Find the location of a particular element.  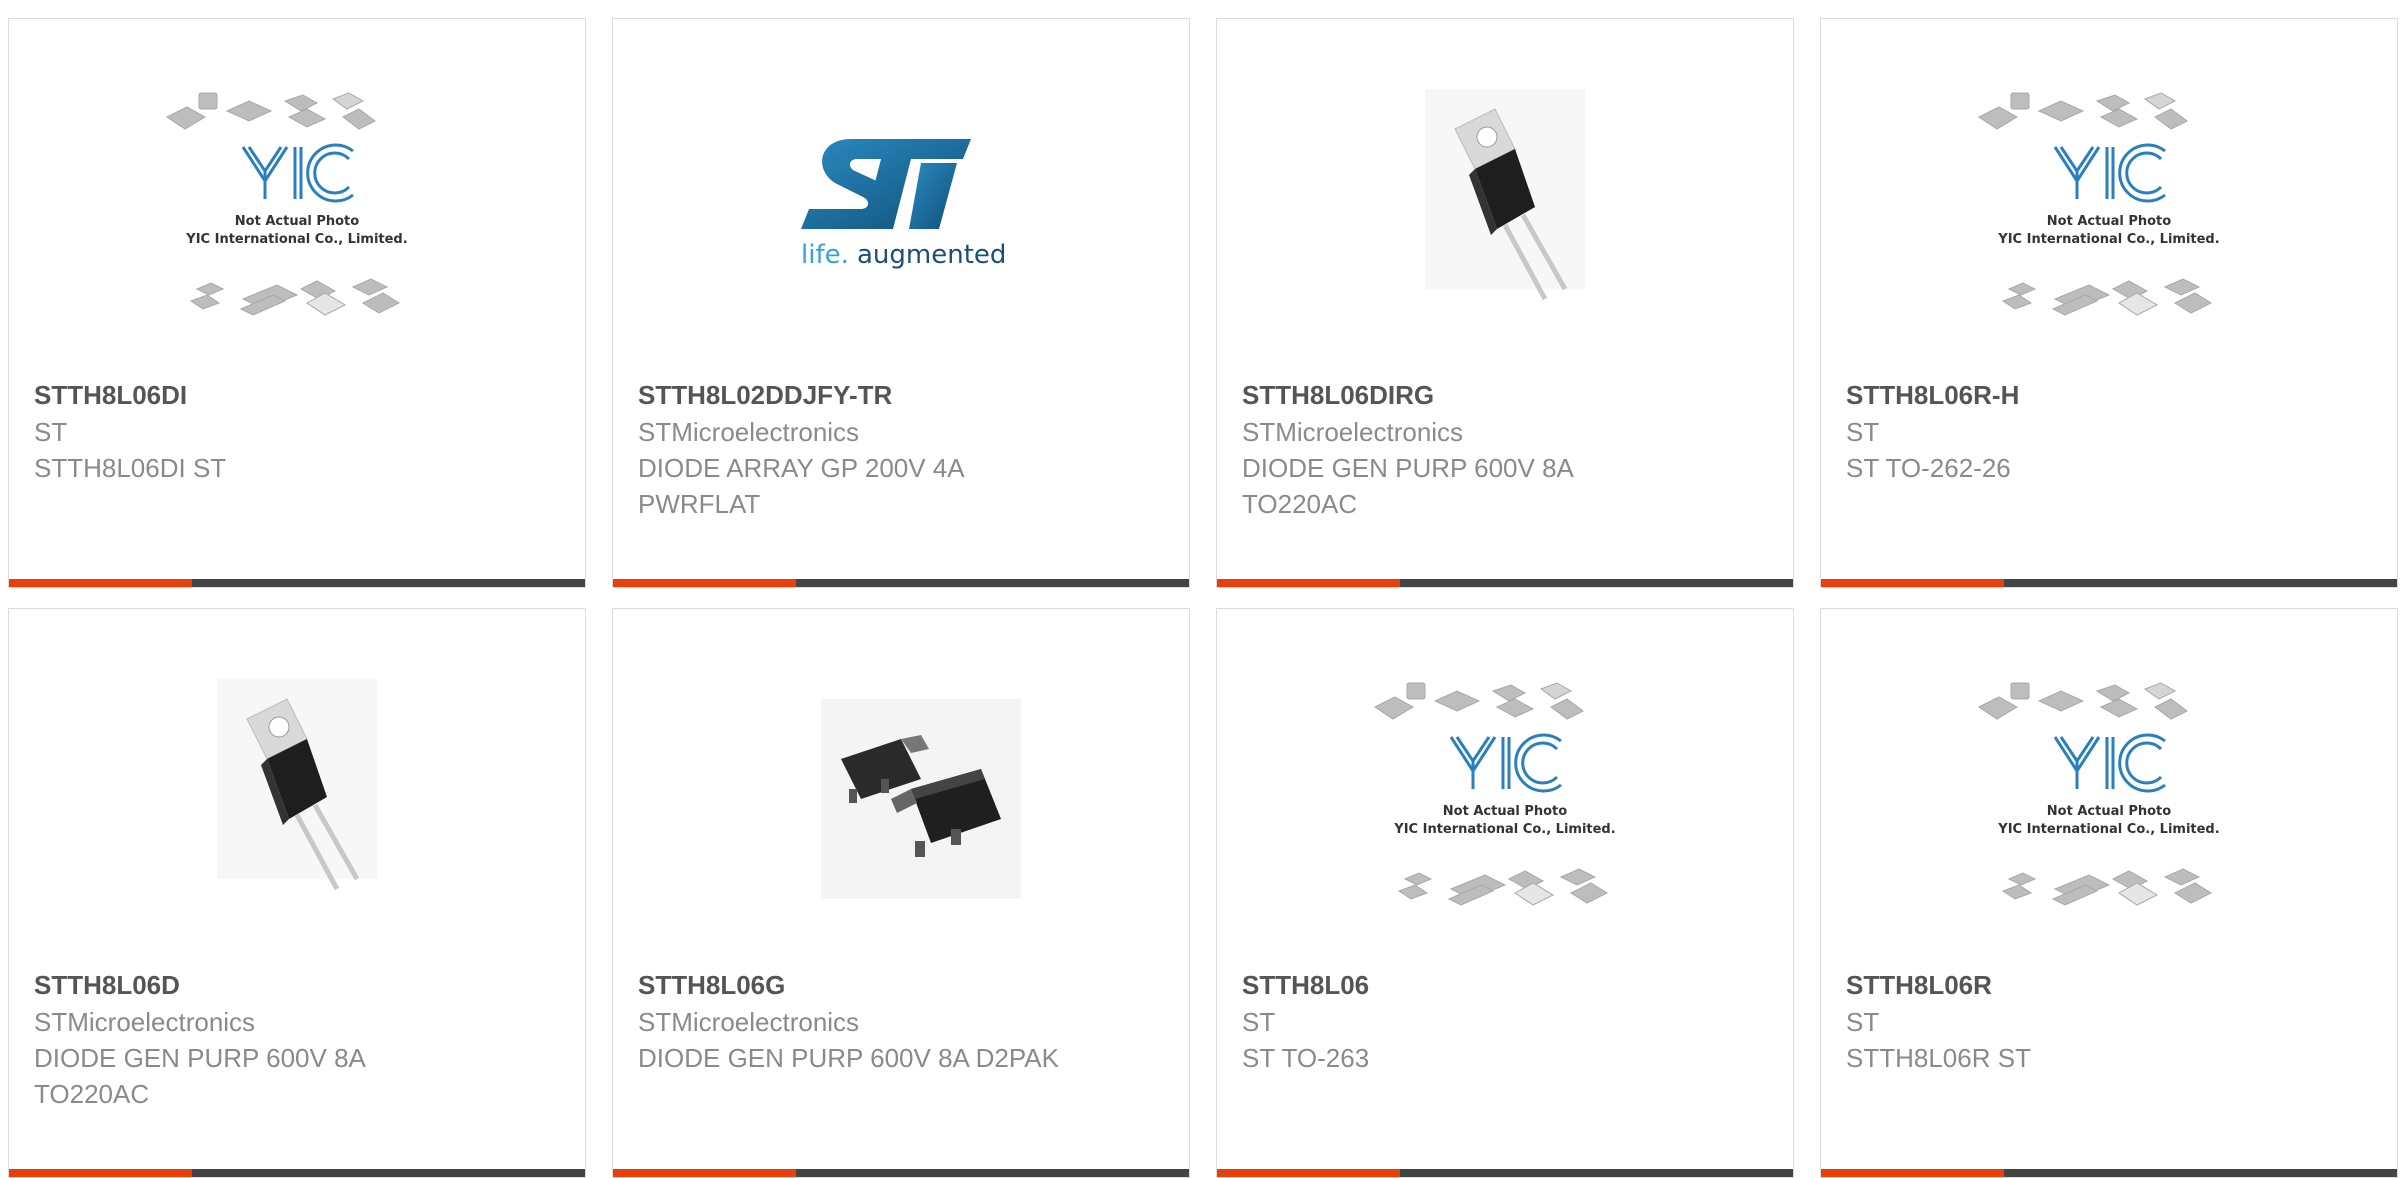

description: STTH8L06R ST is located at coordinates (1938, 1058).